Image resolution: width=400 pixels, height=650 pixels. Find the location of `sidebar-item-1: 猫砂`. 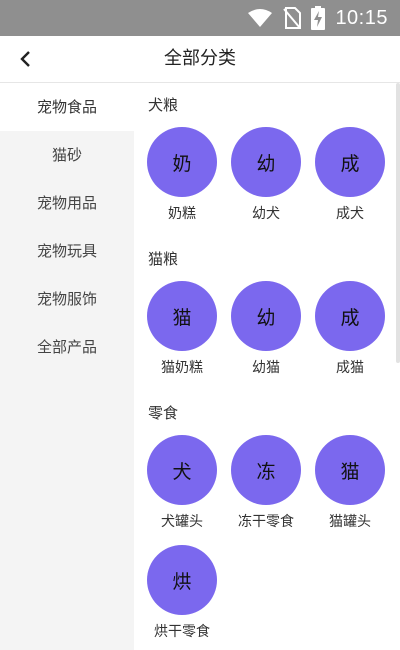

sidebar-item-1: 猫砂 is located at coordinates (67, 155).